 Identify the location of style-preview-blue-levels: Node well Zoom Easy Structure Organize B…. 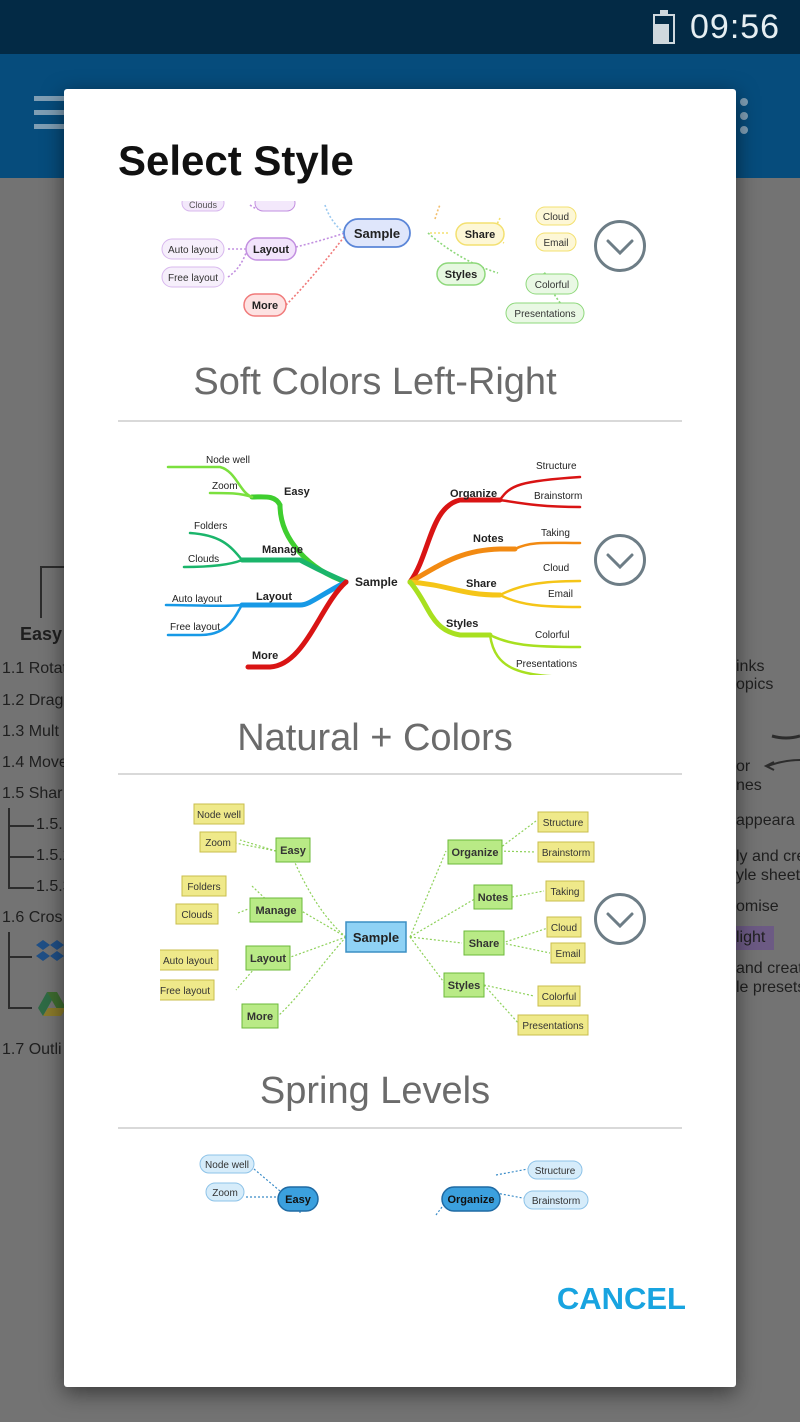
(394, 1185).